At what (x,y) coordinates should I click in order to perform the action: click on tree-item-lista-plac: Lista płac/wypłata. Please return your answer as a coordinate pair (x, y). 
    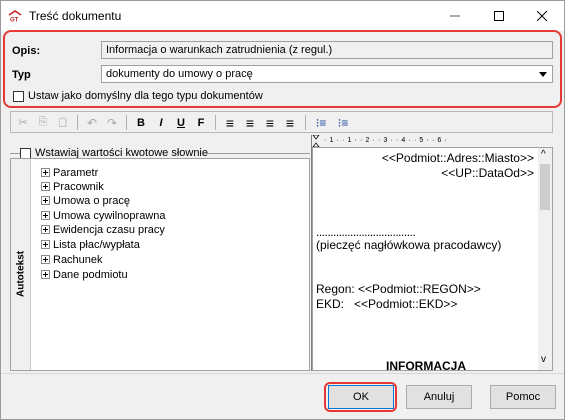
    Looking at the image, I should click on (90, 244).